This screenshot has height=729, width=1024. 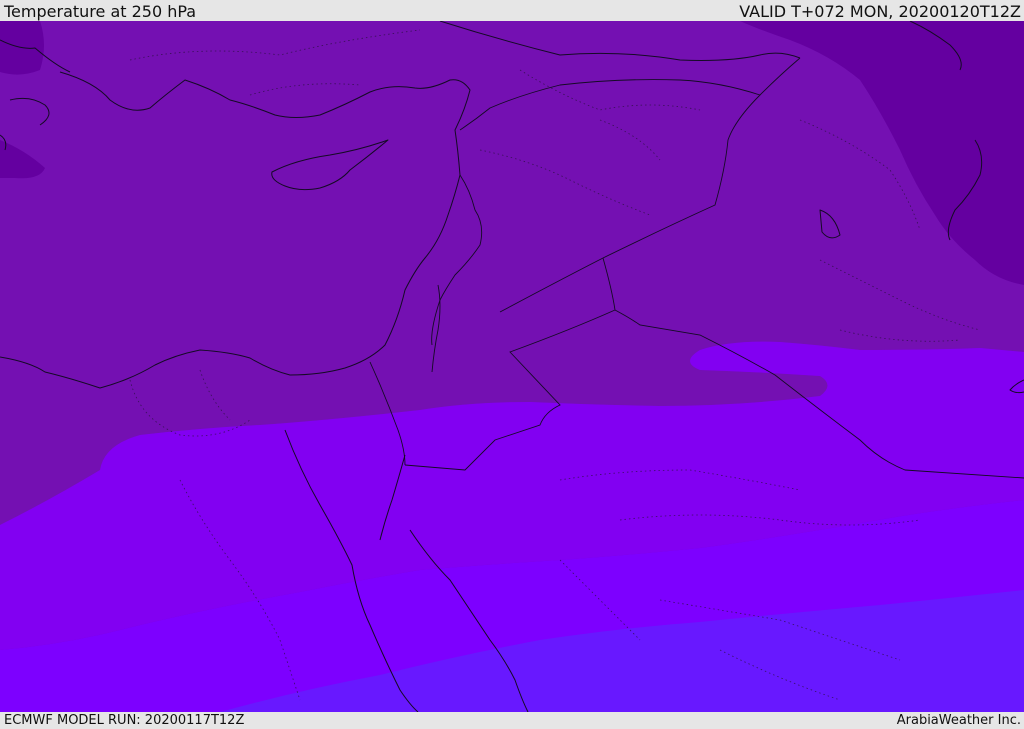 I want to click on valid-time-label: VALID T+072 MON, 20200120T12Z, so click(x=880, y=11).